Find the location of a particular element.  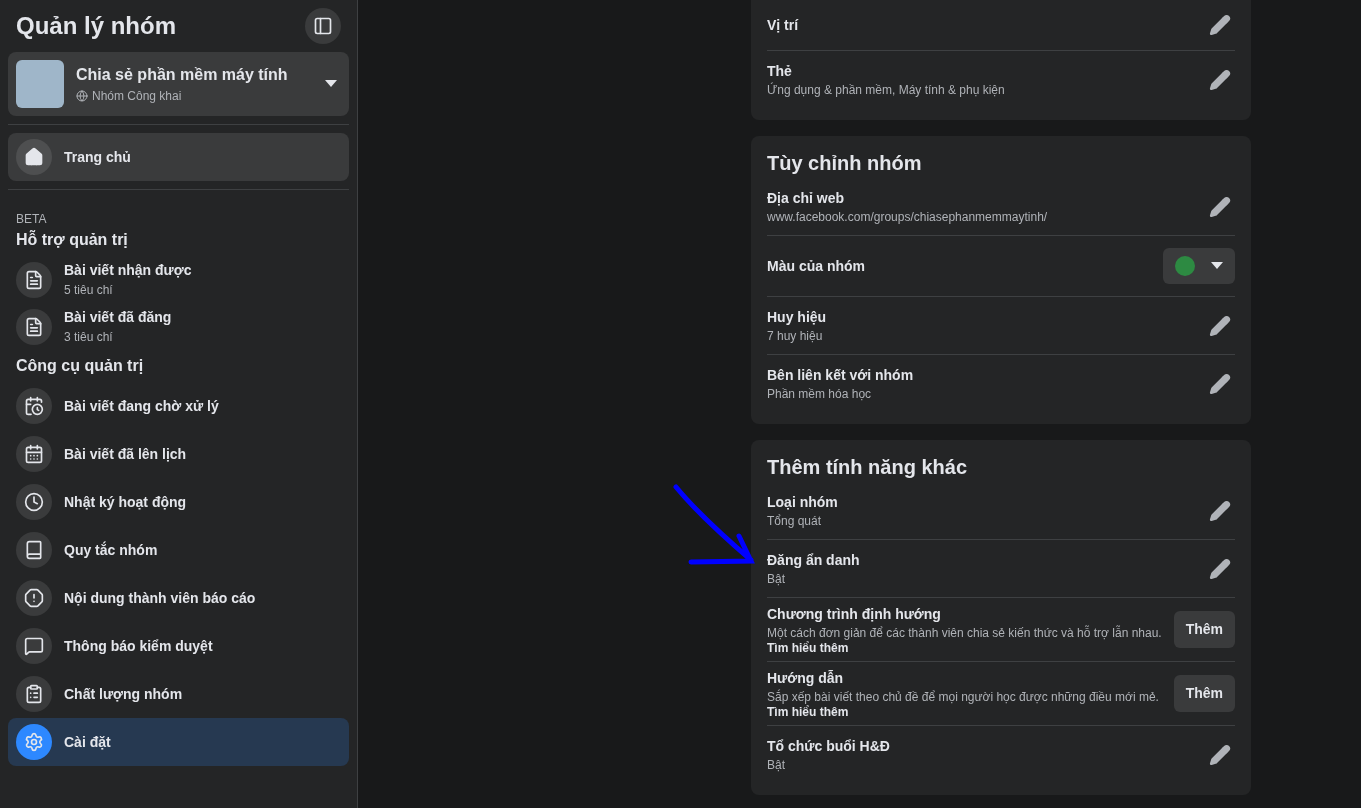

group-photo-placeholder is located at coordinates (40, 84).